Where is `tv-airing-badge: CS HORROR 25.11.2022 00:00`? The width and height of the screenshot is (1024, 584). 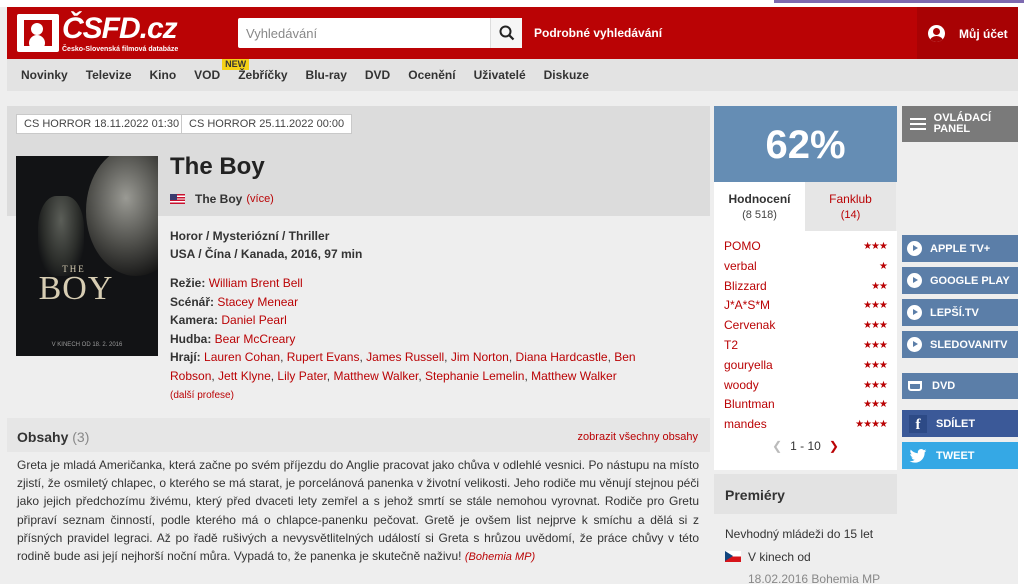
tv-airing-badge: CS HORROR 25.11.2022 00:00 is located at coordinates (267, 124).